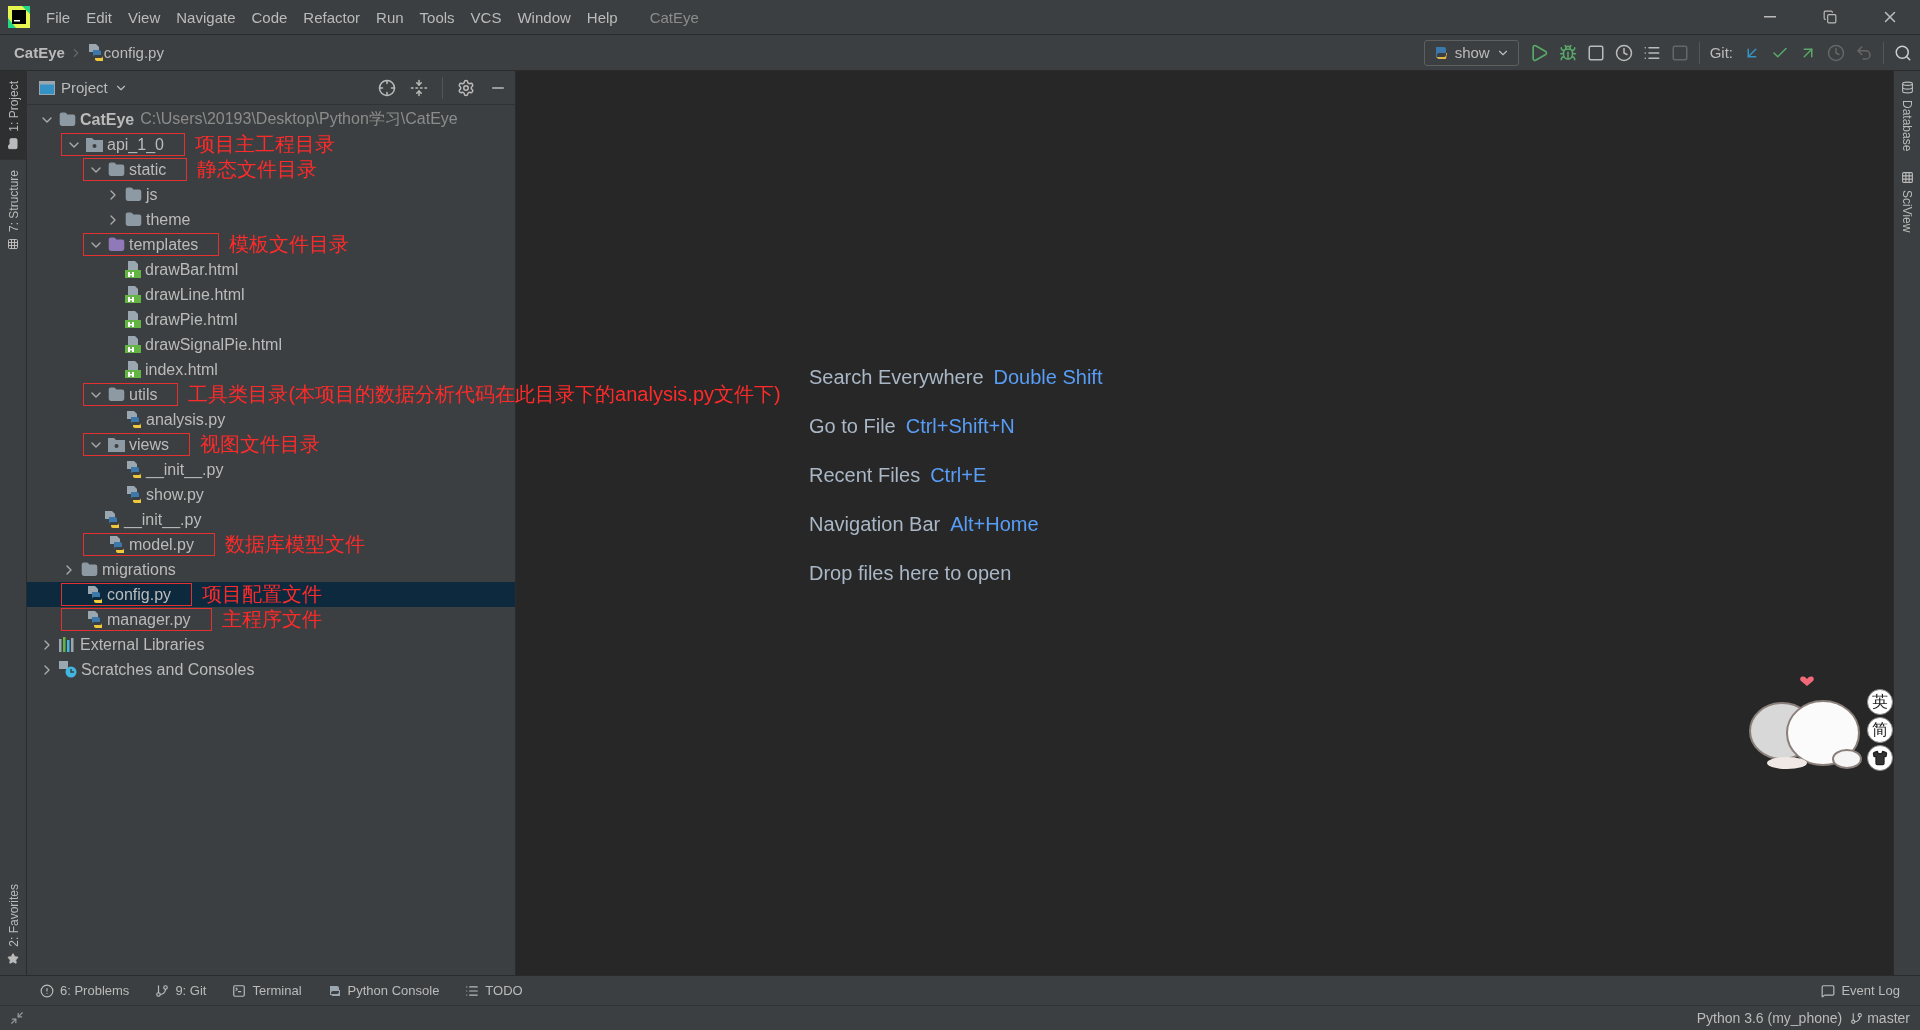  Describe the element at coordinates (19, 17) in the screenshot. I see `app-logo-icon` at that location.